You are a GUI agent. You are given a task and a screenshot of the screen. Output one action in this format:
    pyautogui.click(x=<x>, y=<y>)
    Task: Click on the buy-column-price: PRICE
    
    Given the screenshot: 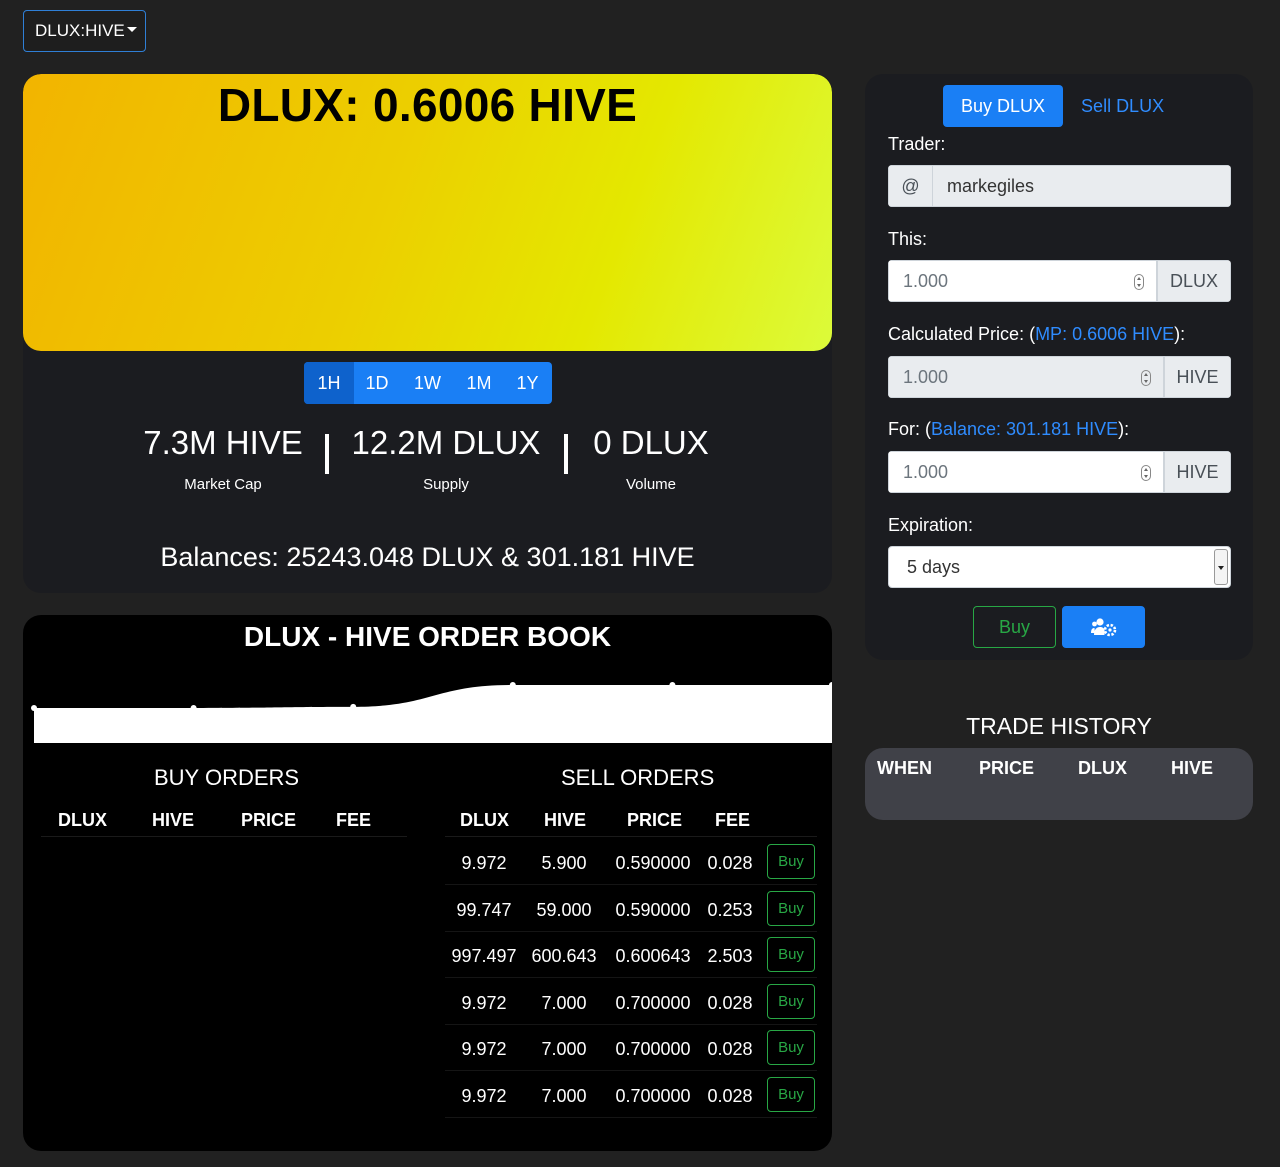 What is the action you would take?
    pyautogui.click(x=269, y=820)
    